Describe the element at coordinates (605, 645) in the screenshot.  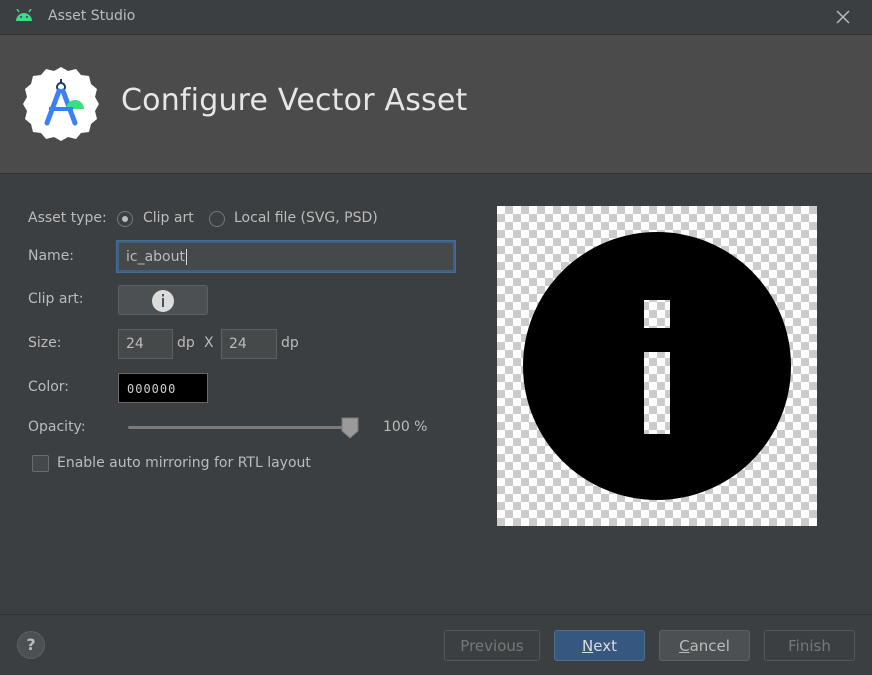
I see `next-button-label: ext` at that location.